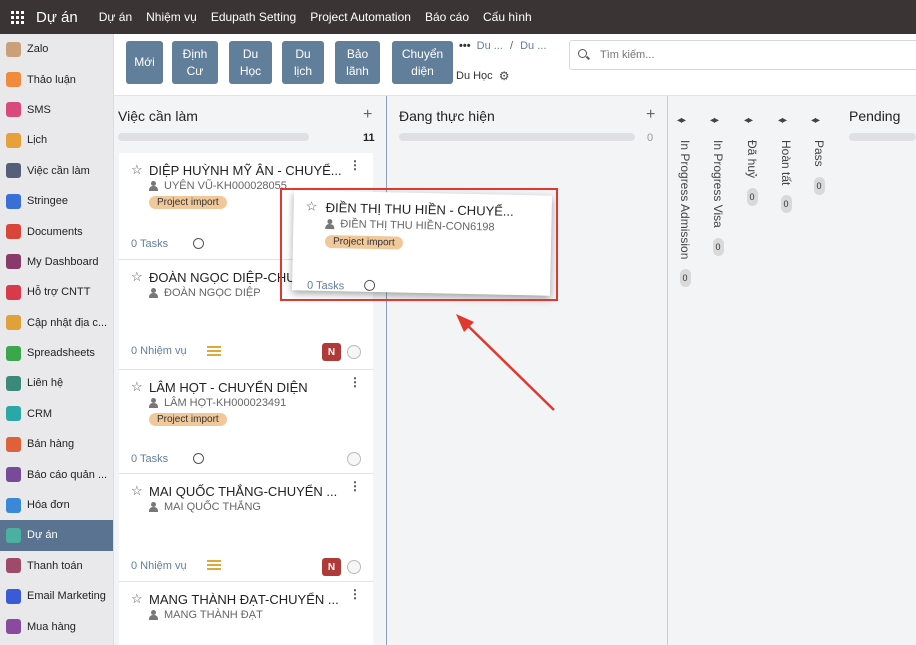  What do you see at coordinates (507, 17) in the screenshot?
I see `menu-item-cau-hinh: Cấu hình` at bounding box center [507, 17].